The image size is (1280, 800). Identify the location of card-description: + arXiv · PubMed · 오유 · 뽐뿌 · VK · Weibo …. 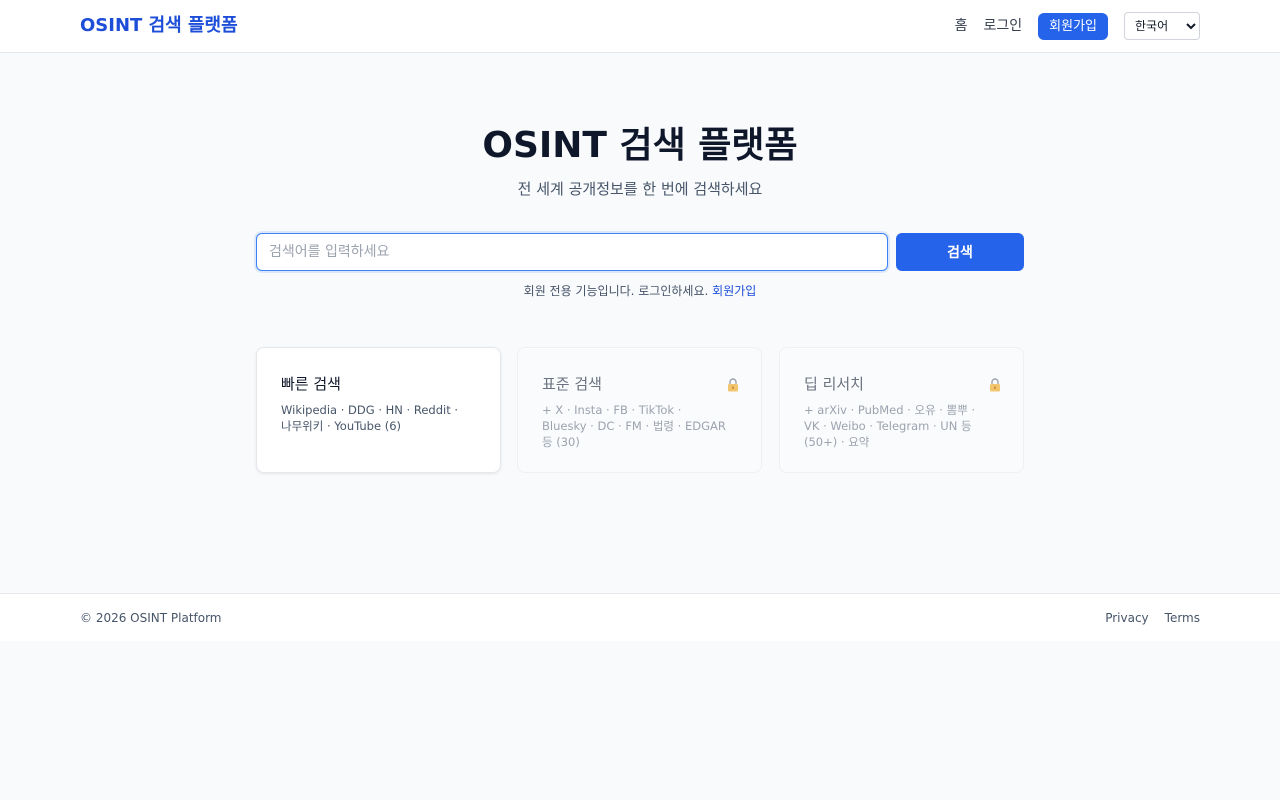
(890, 426).